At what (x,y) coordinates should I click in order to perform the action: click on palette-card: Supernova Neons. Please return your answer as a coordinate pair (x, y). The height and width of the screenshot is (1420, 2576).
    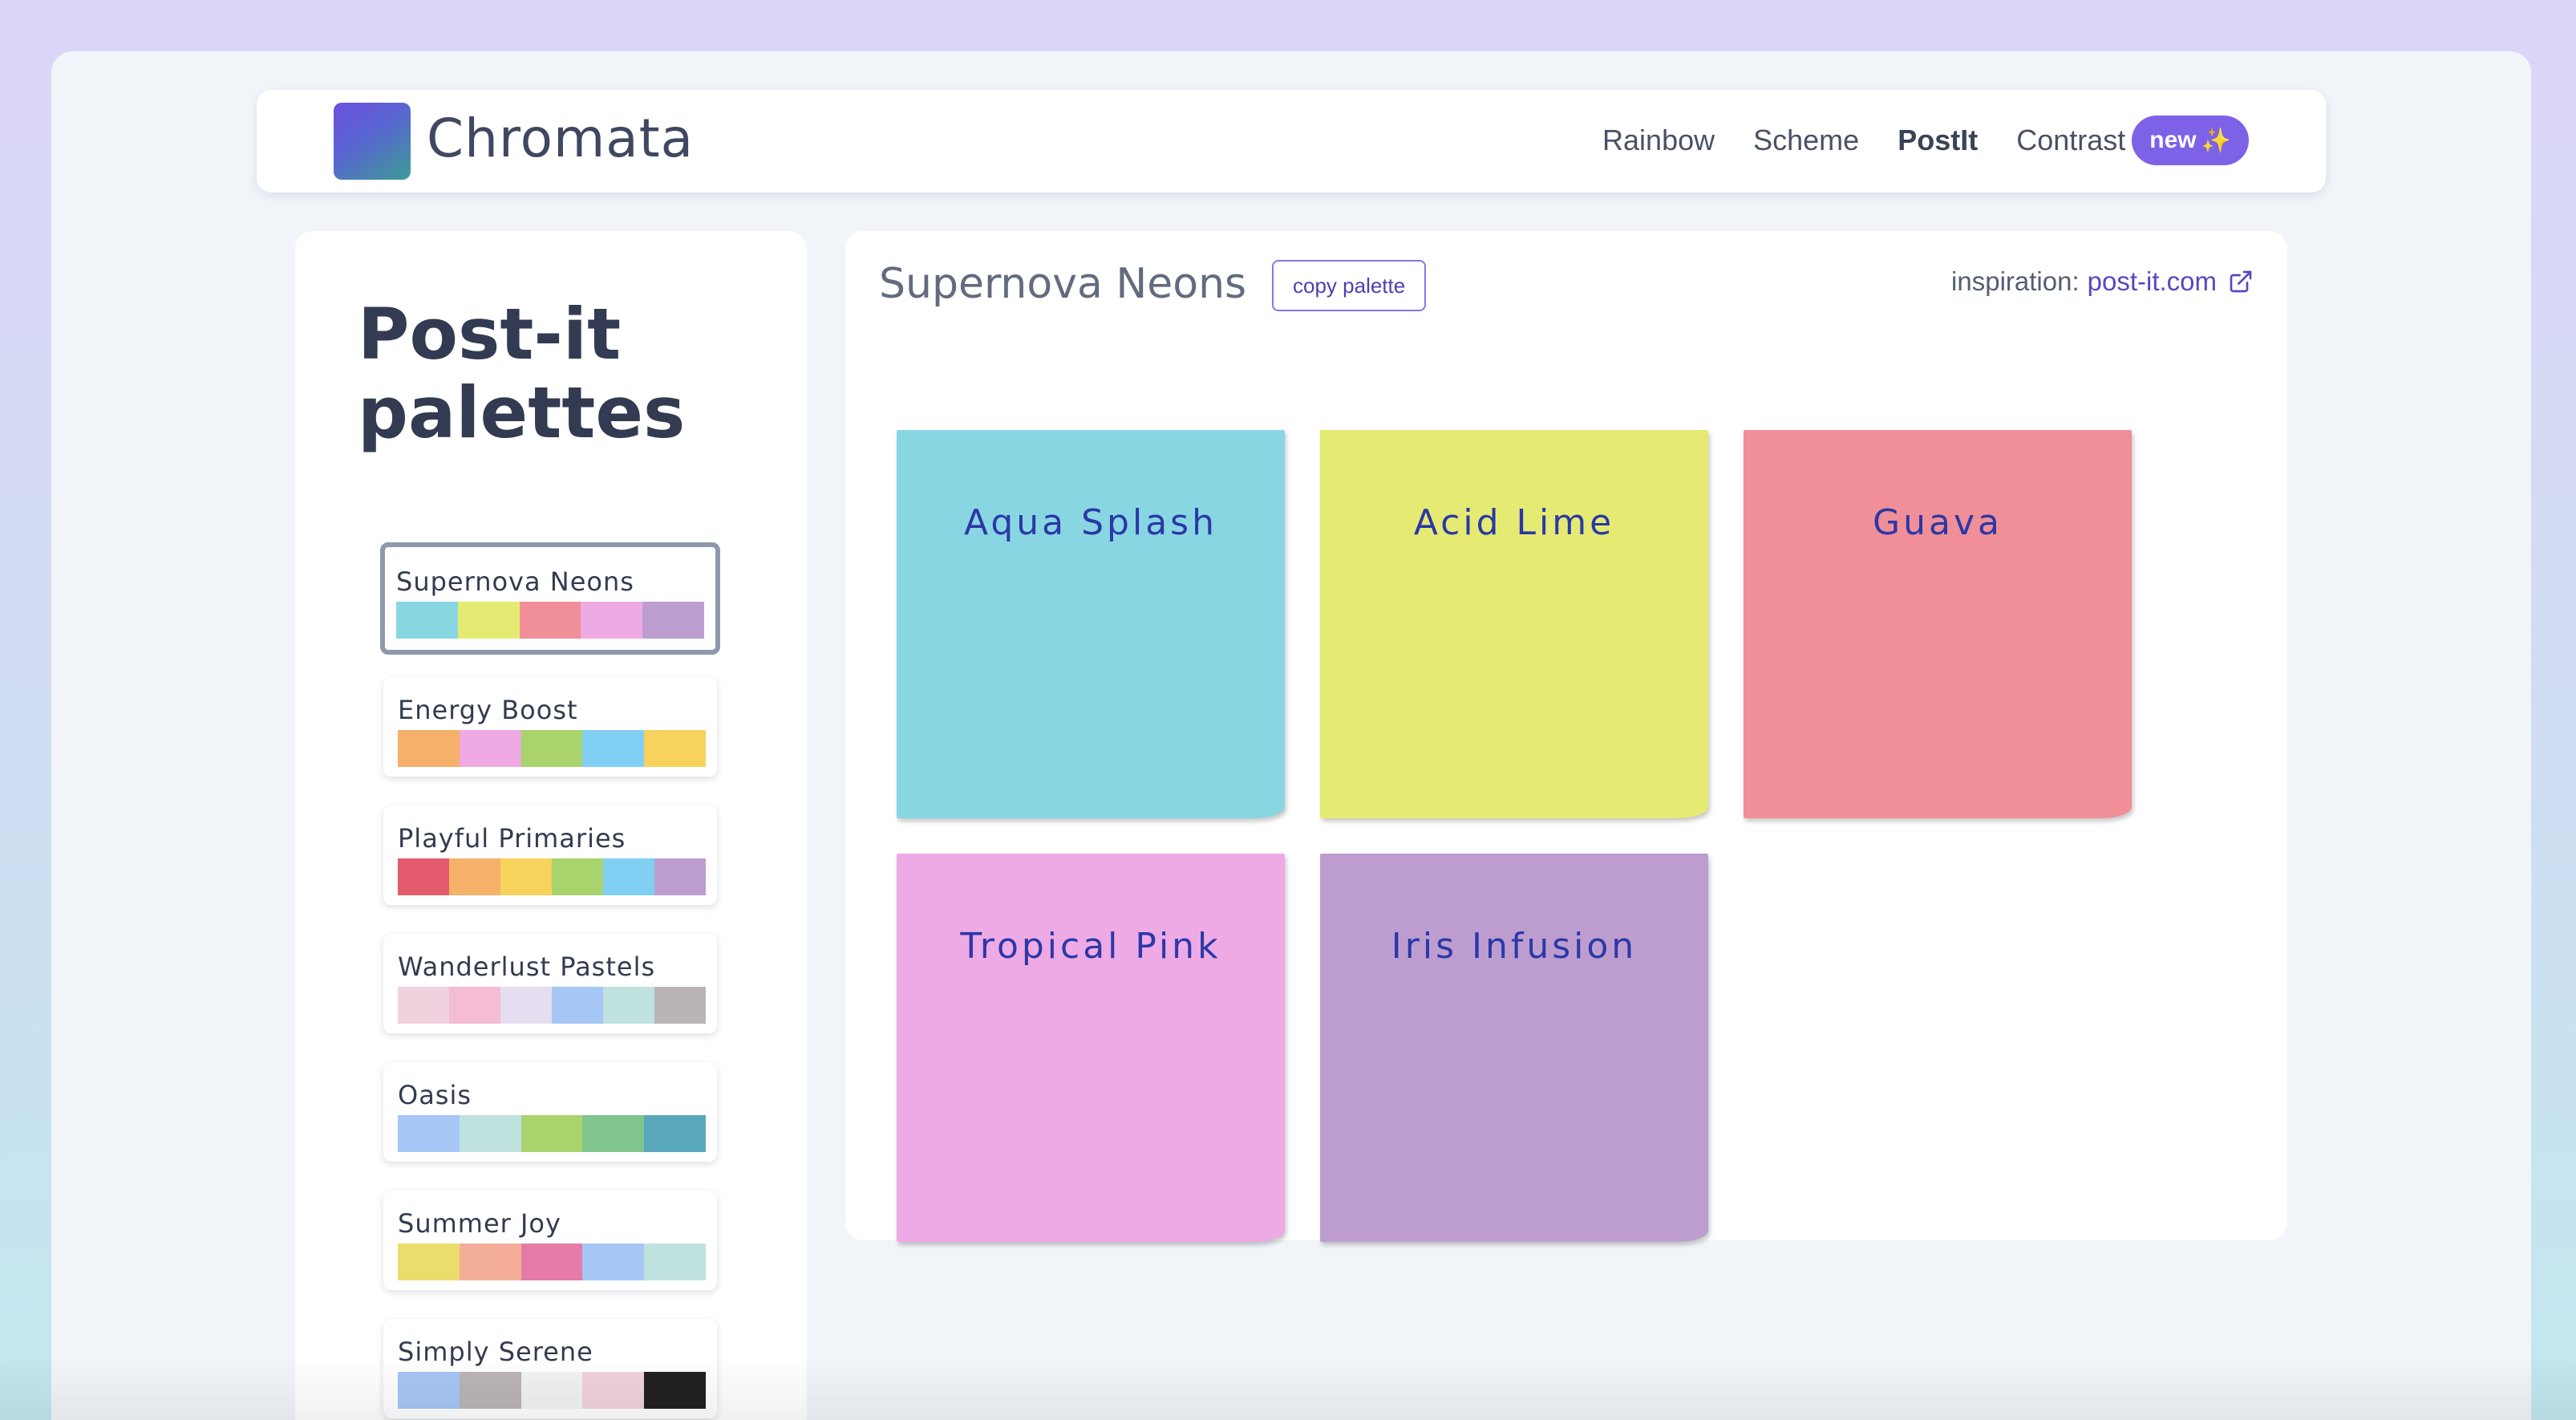
    Looking at the image, I should click on (550, 598).